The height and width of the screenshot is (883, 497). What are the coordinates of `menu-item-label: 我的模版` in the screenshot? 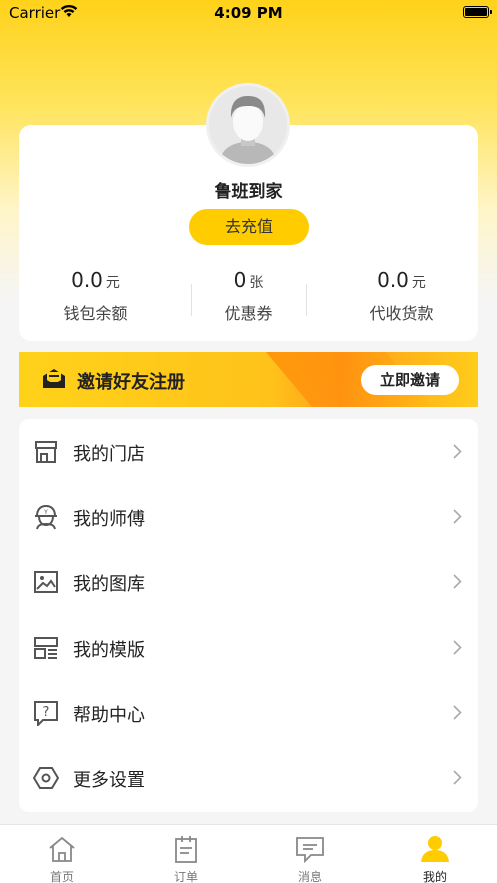 It's located at (109, 650).